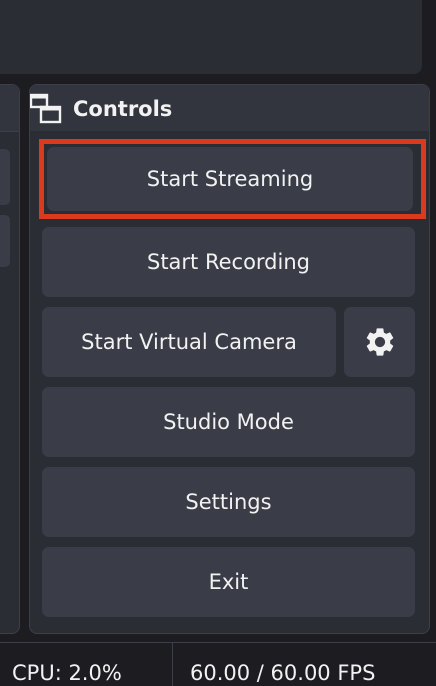  Describe the element at coordinates (228, 502) in the screenshot. I see `settings-button: Settings` at that location.